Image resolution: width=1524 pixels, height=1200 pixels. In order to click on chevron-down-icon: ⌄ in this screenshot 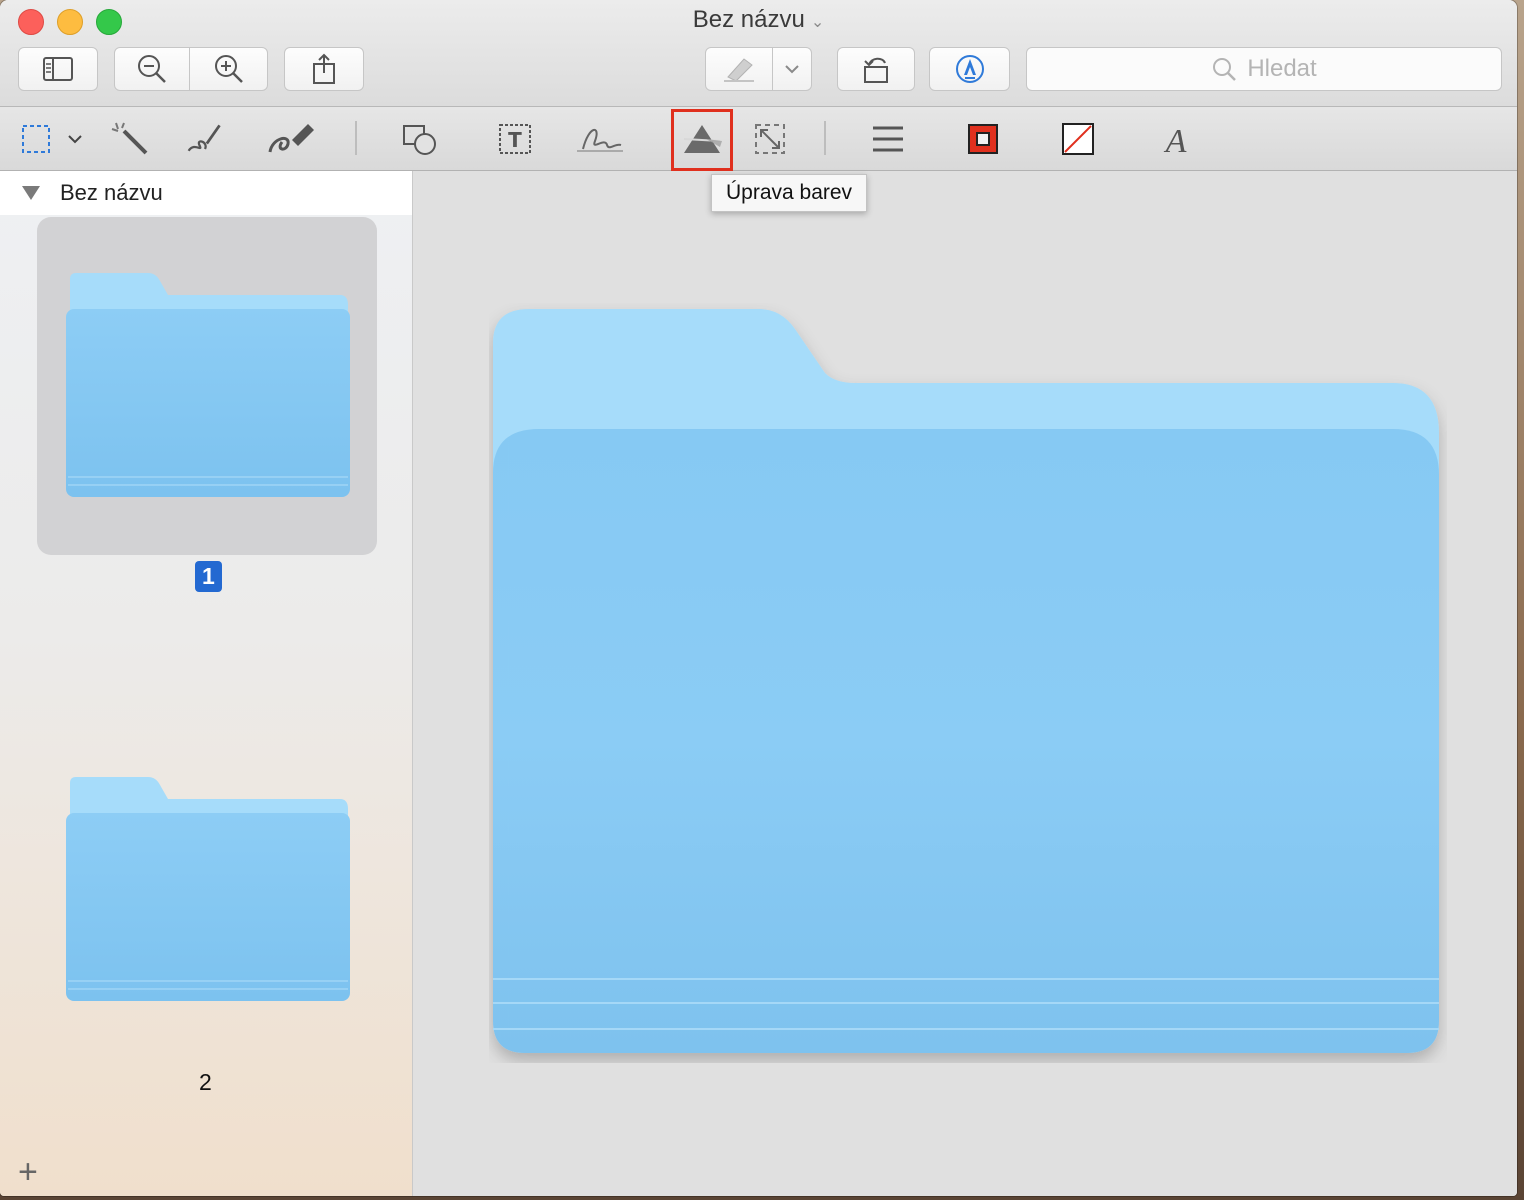, I will do `click(817, 22)`.